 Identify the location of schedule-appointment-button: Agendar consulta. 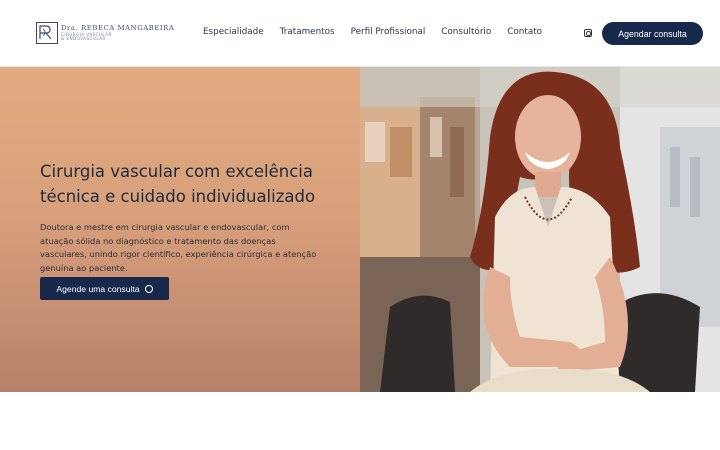
(652, 33).